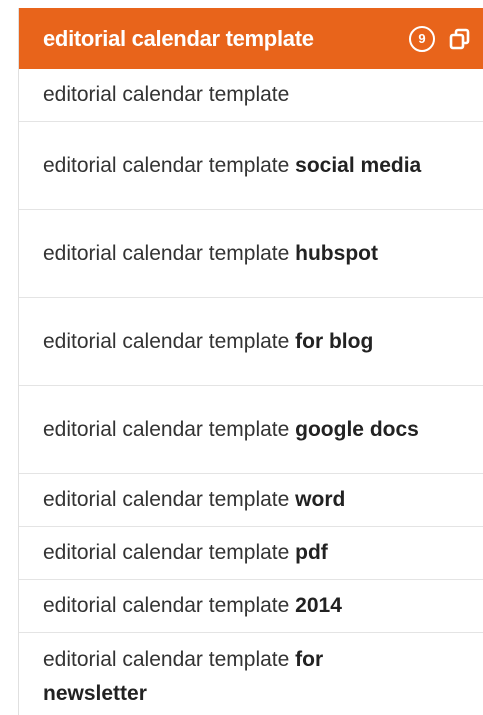  I want to click on suggestion-text: editorial calendar template word, so click(194, 500).